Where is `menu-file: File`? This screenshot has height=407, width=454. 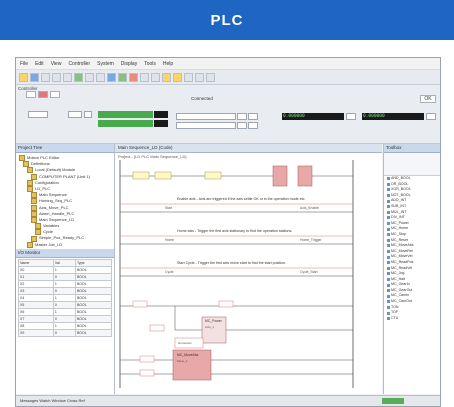
menu-file: File is located at coordinates (24, 64).